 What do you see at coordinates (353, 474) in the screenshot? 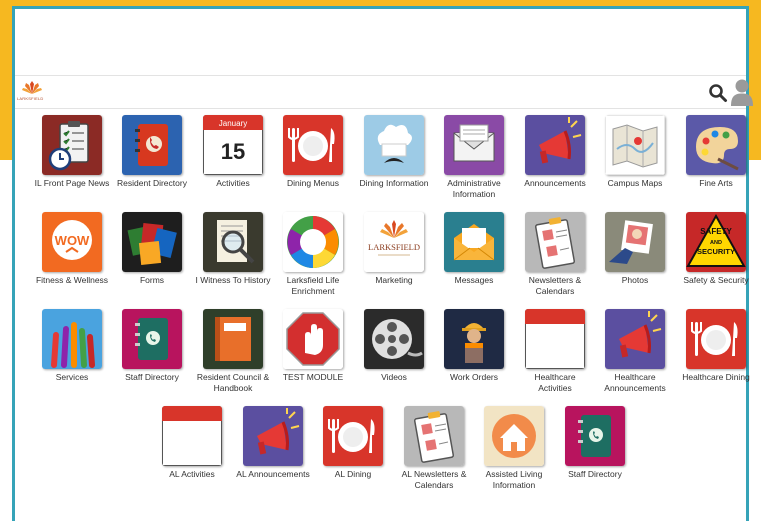
I see `module-label: AL Dining` at bounding box center [353, 474].